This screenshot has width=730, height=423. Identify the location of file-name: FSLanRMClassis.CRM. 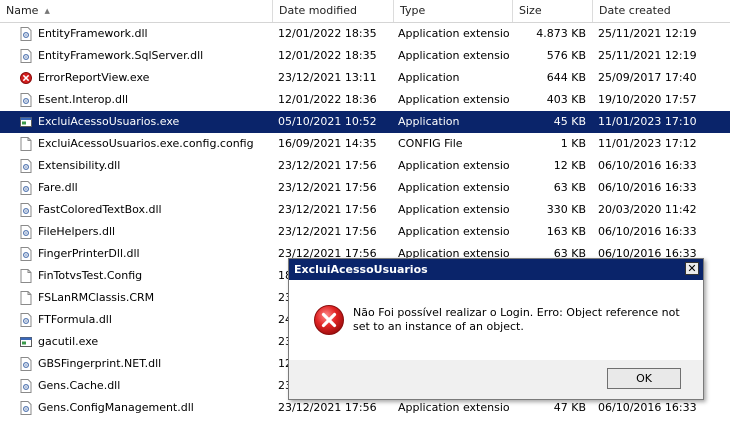
(96, 297).